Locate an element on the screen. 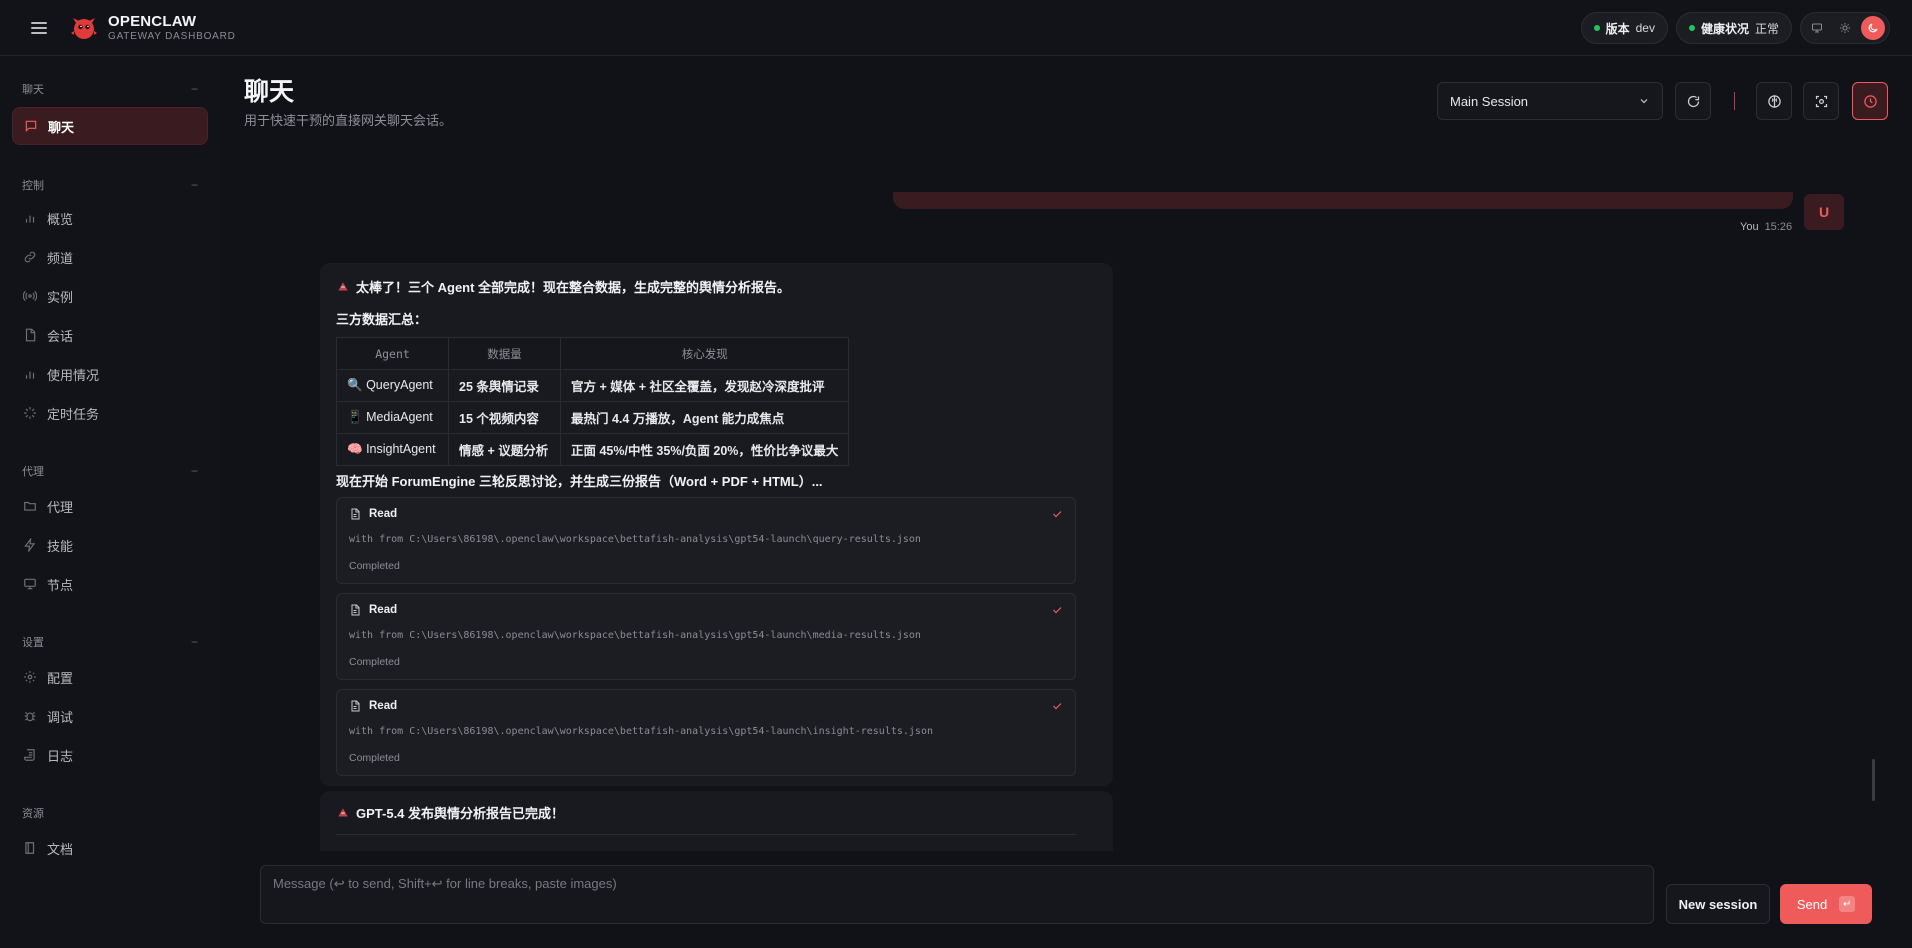 The height and width of the screenshot is (948, 1912). focus-mode-button is located at coordinates (1821, 101).